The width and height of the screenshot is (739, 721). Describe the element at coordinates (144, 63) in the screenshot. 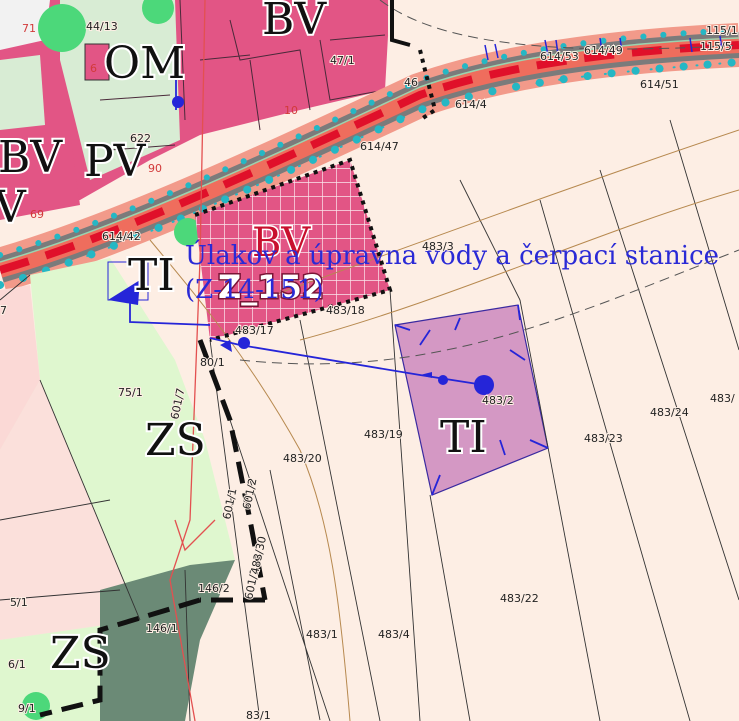

I see `zone-label-om: OM` at that location.